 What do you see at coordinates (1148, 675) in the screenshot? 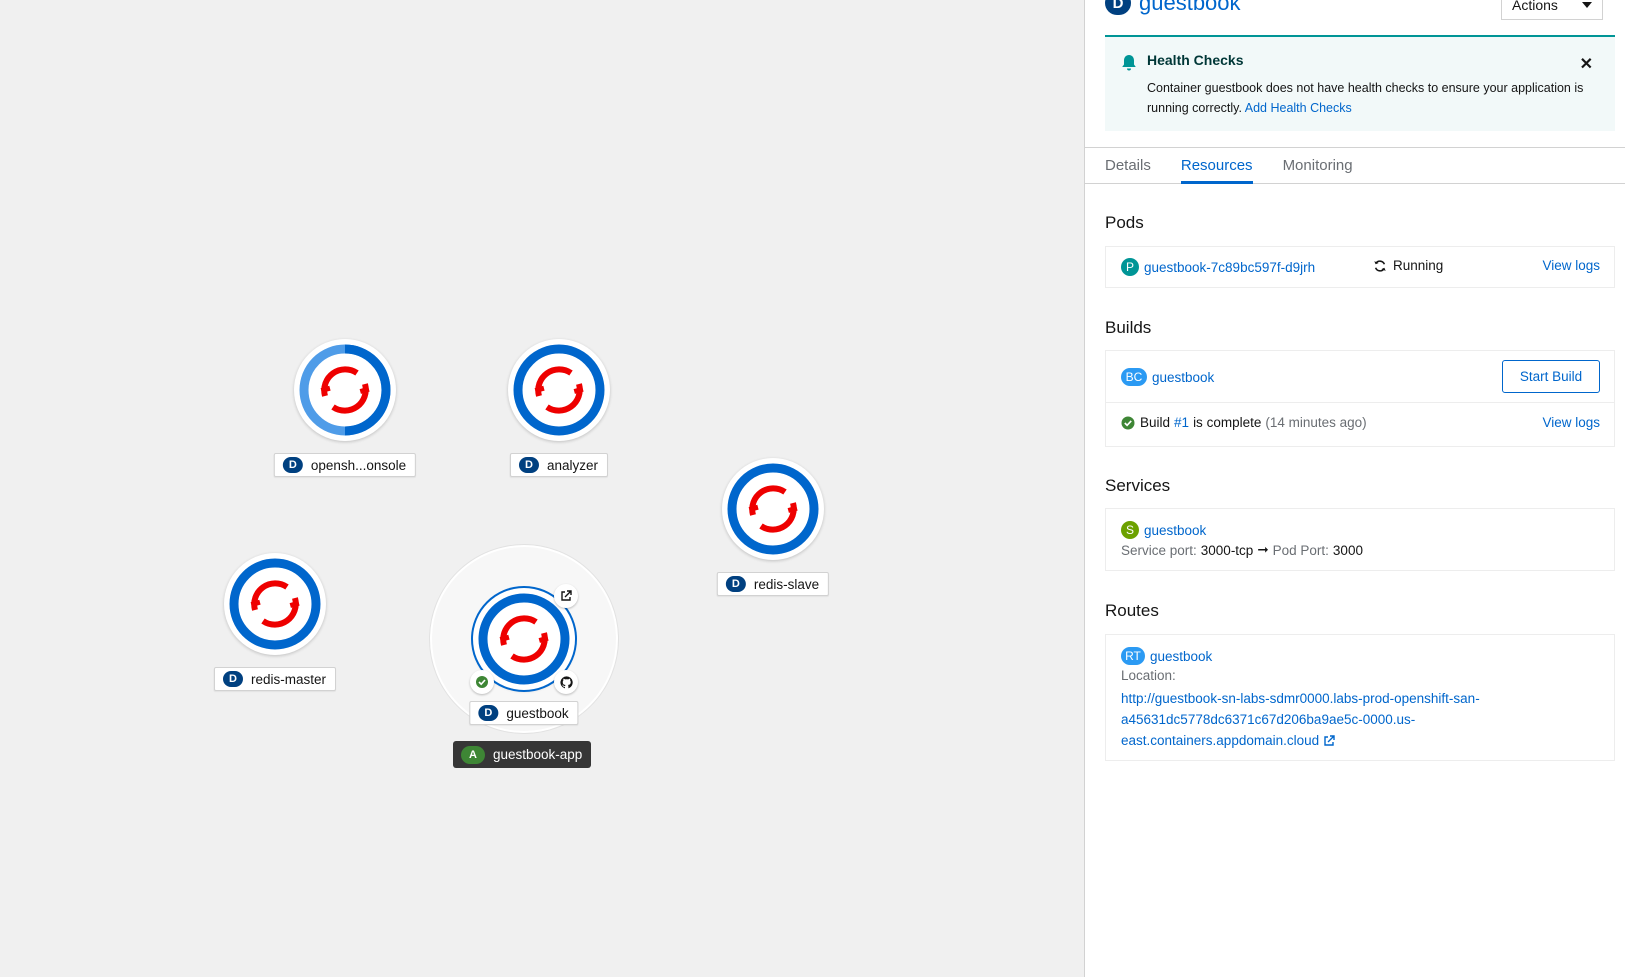
I see `route-location-label: Location:` at bounding box center [1148, 675].